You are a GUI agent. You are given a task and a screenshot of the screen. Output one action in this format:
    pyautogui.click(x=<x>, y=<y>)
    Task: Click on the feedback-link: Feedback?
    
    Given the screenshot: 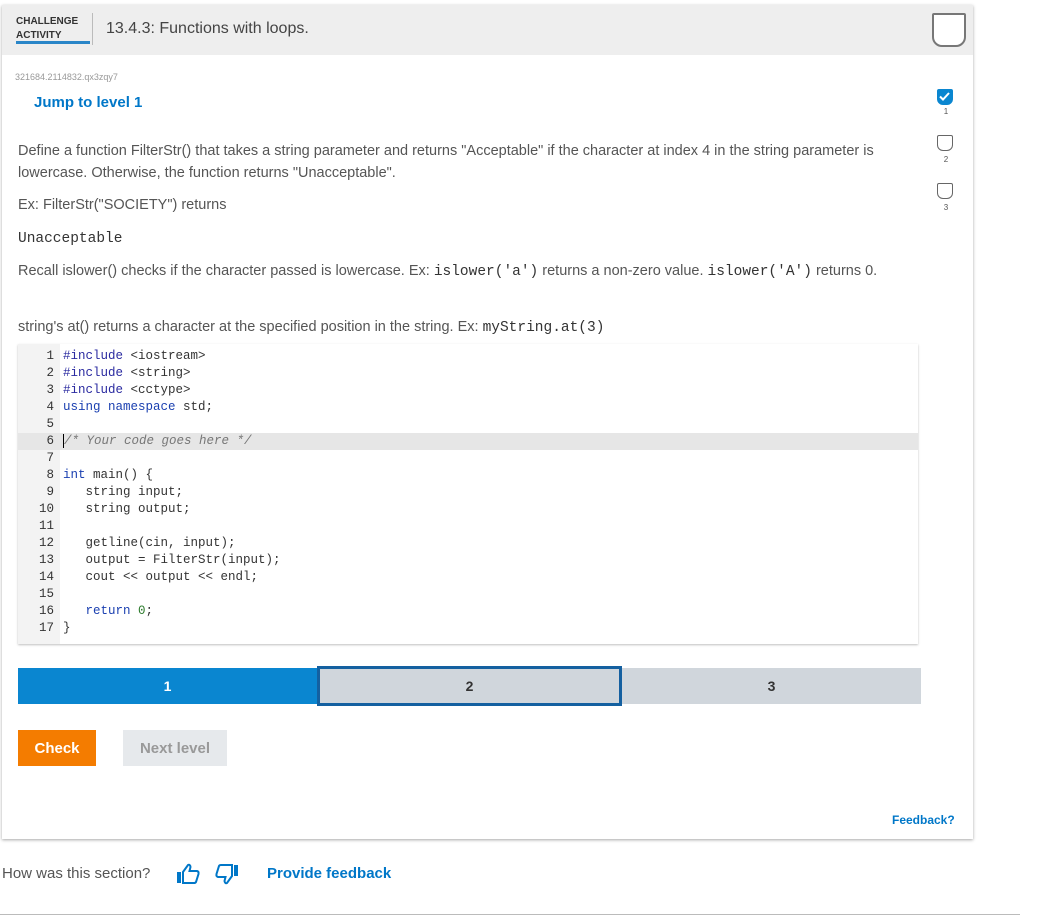 What is the action you would take?
    pyautogui.click(x=923, y=820)
    